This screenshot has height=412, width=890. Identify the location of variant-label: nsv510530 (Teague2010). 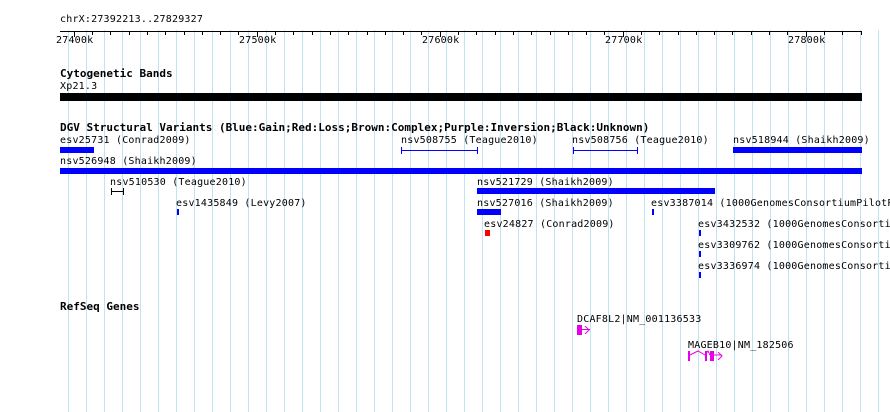
(178, 182).